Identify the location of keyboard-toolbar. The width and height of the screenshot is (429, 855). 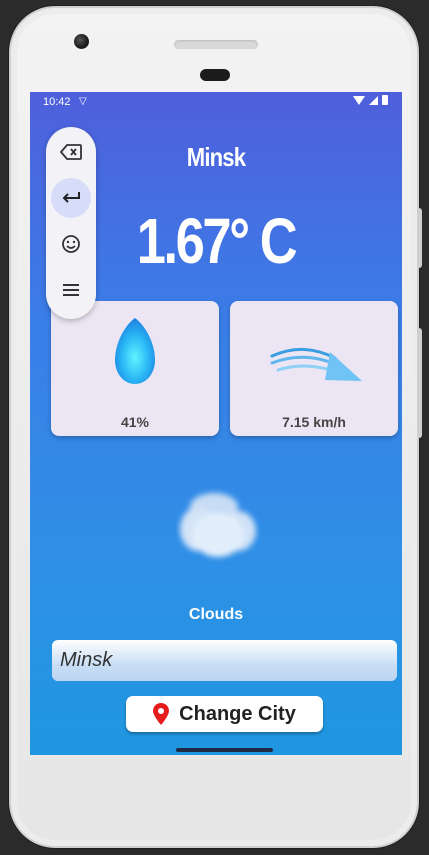
(71, 223).